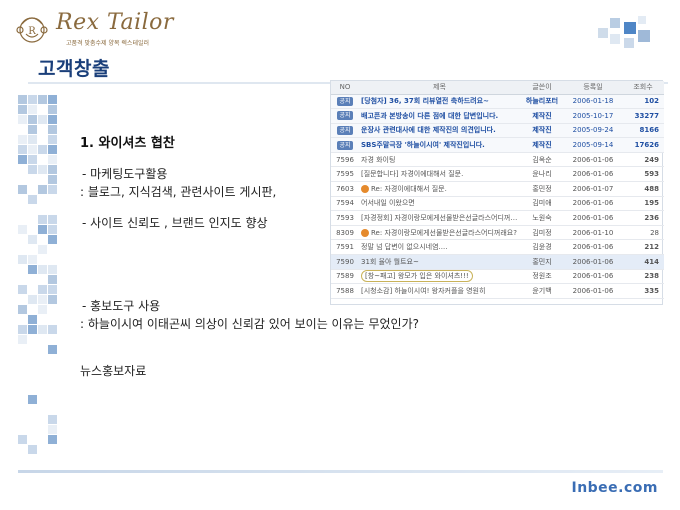  I want to click on post-date: 2006-01-10, so click(593, 233).